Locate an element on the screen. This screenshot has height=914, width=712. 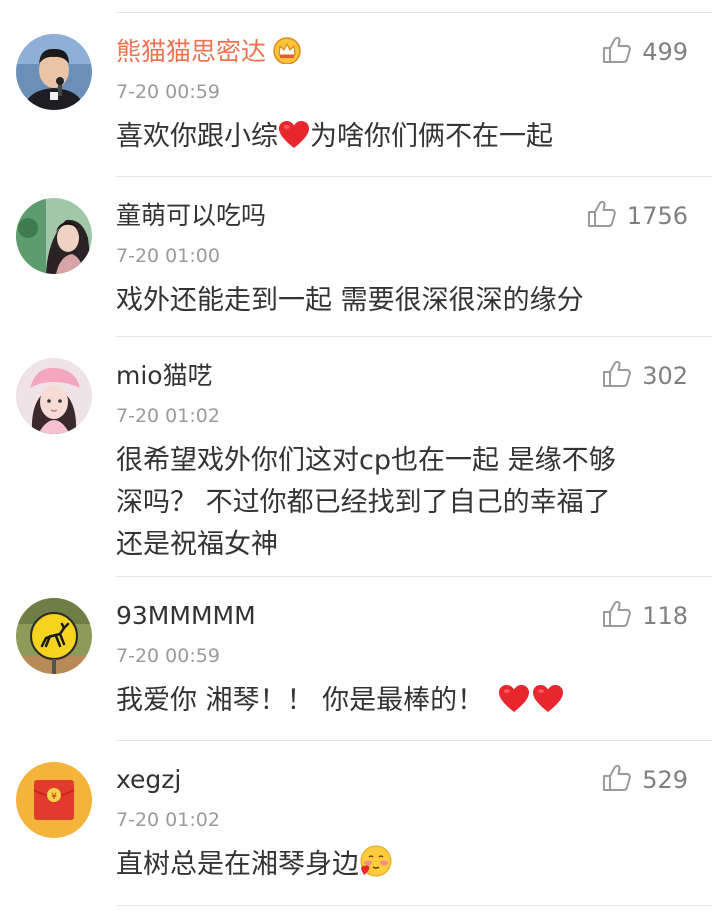
comment-text: 我爱你 湘琴！！ 你是最棒的！ is located at coordinates (401, 703).